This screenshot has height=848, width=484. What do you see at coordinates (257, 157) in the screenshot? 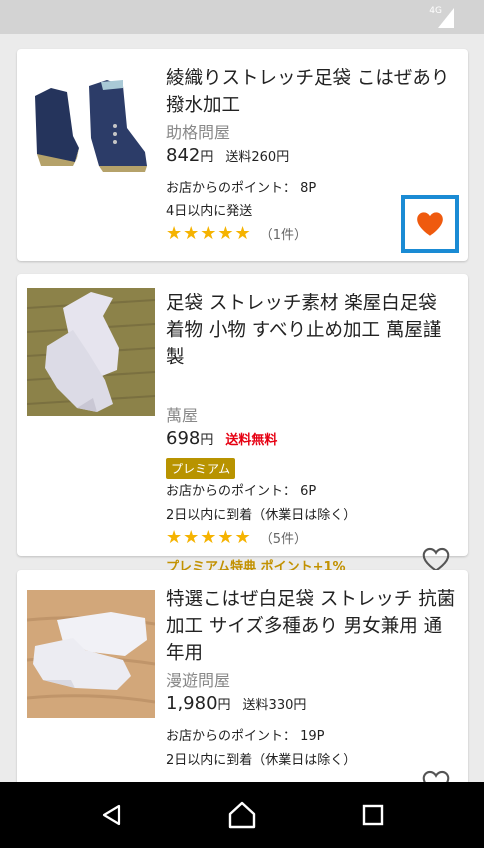
I see `shipping-fee: 送料260円` at bounding box center [257, 157].